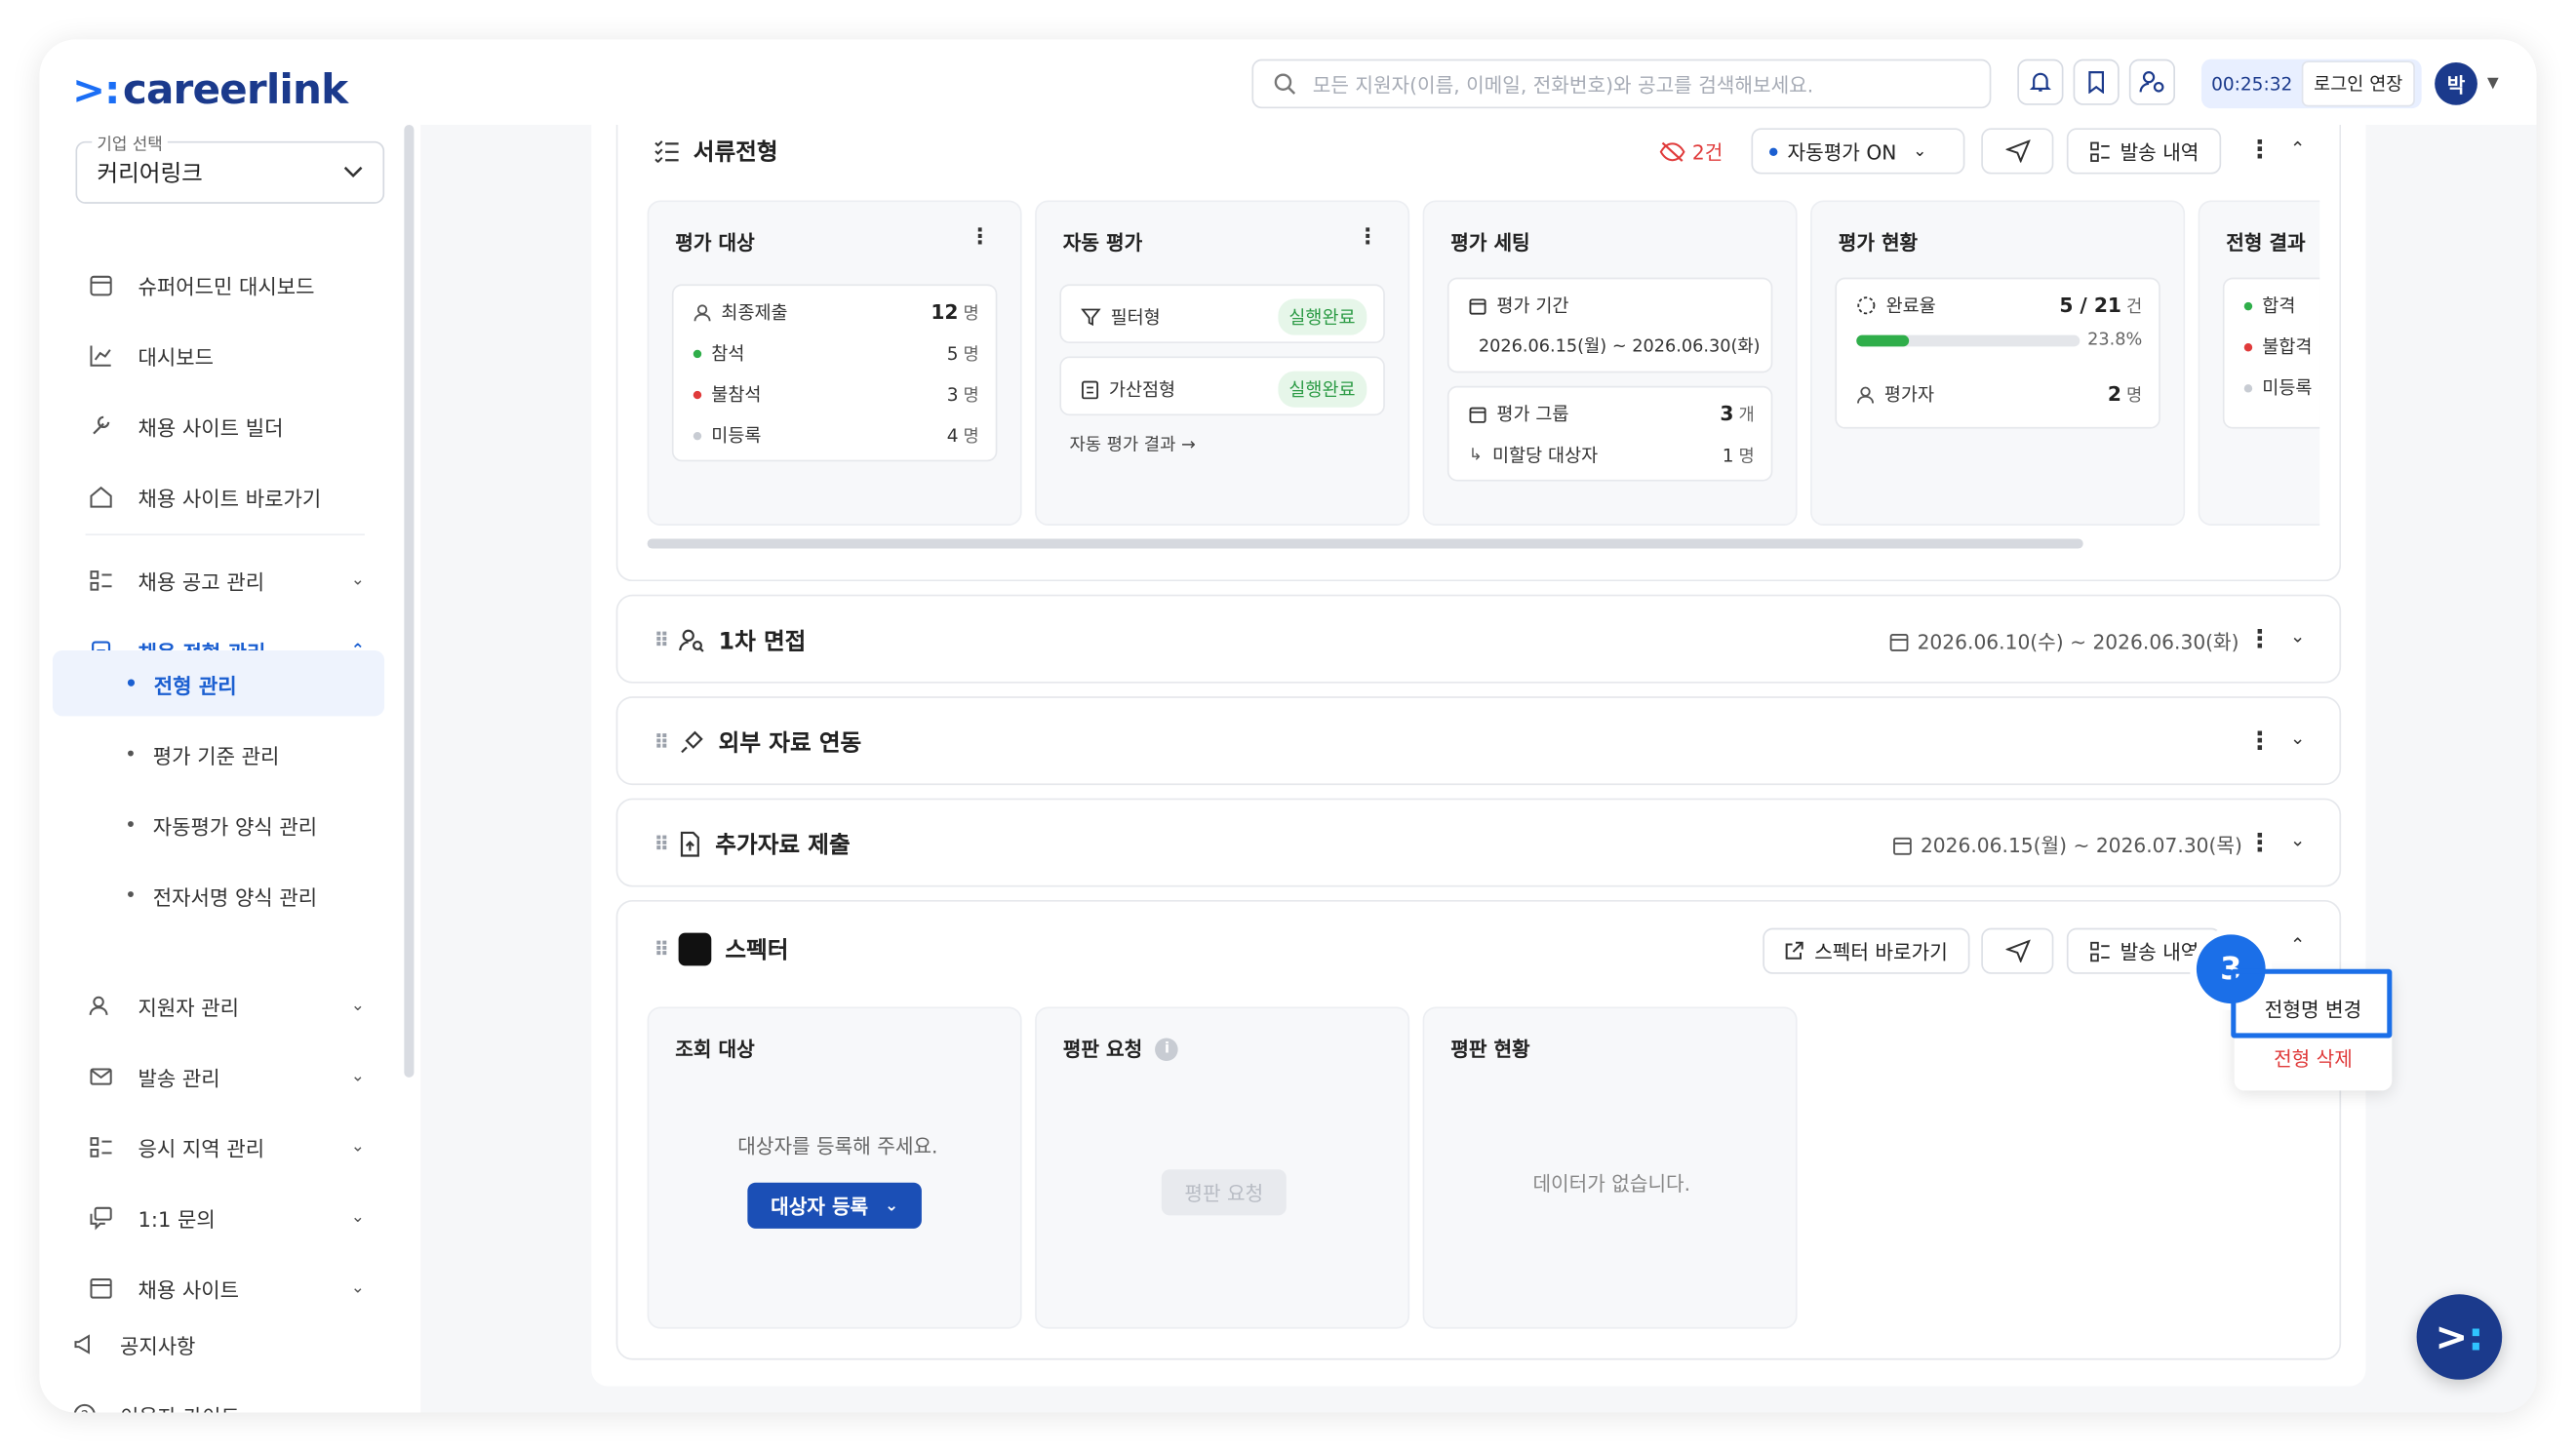 The image size is (2576, 1452). Describe the element at coordinates (2298, 945) in the screenshot. I see `spectre-collapse-chevron-up-icon: ⌃` at that location.